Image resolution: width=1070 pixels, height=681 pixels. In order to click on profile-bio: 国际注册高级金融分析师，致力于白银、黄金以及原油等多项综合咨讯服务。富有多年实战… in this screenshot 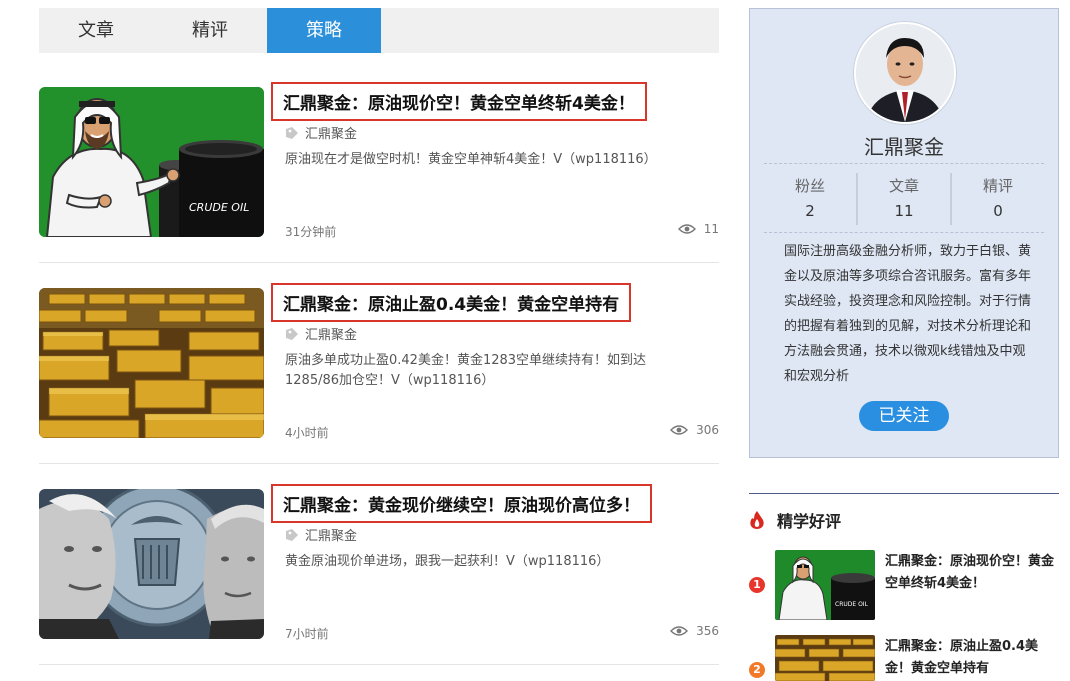, I will do `click(908, 314)`.